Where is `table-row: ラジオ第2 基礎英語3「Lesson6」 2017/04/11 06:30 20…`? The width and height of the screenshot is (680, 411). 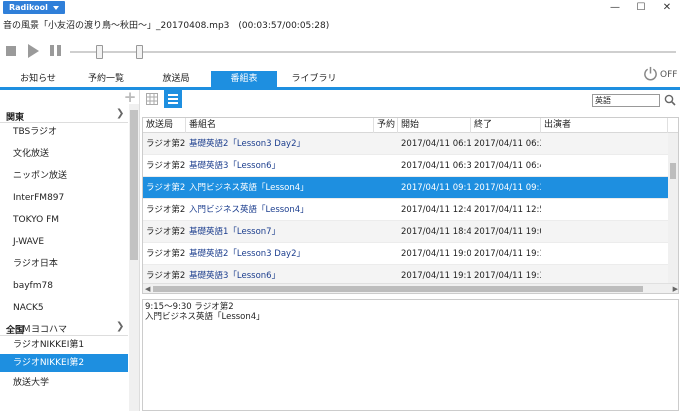
table-row: ラジオ第2 基礎英語3「Lesson6」 2017/04/11 06:30 20… is located at coordinates (405, 166).